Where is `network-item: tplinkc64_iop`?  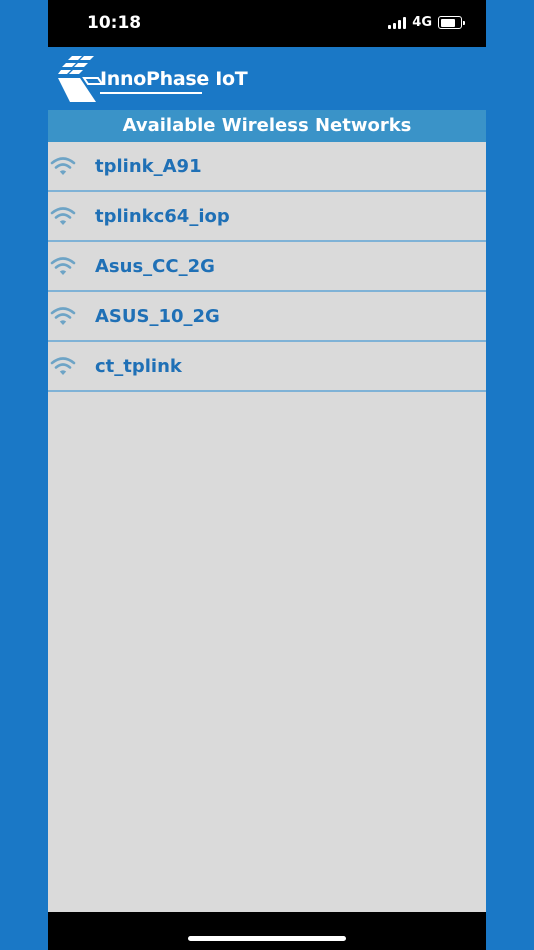 network-item: tplinkc64_iop is located at coordinates (267, 217).